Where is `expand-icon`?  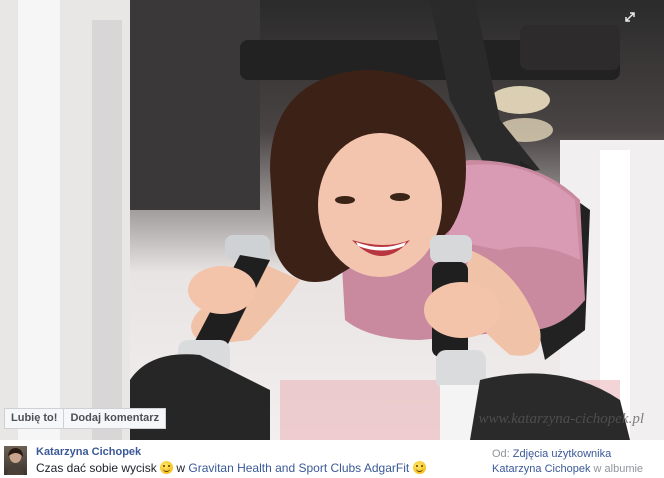 expand-icon is located at coordinates (630, 17).